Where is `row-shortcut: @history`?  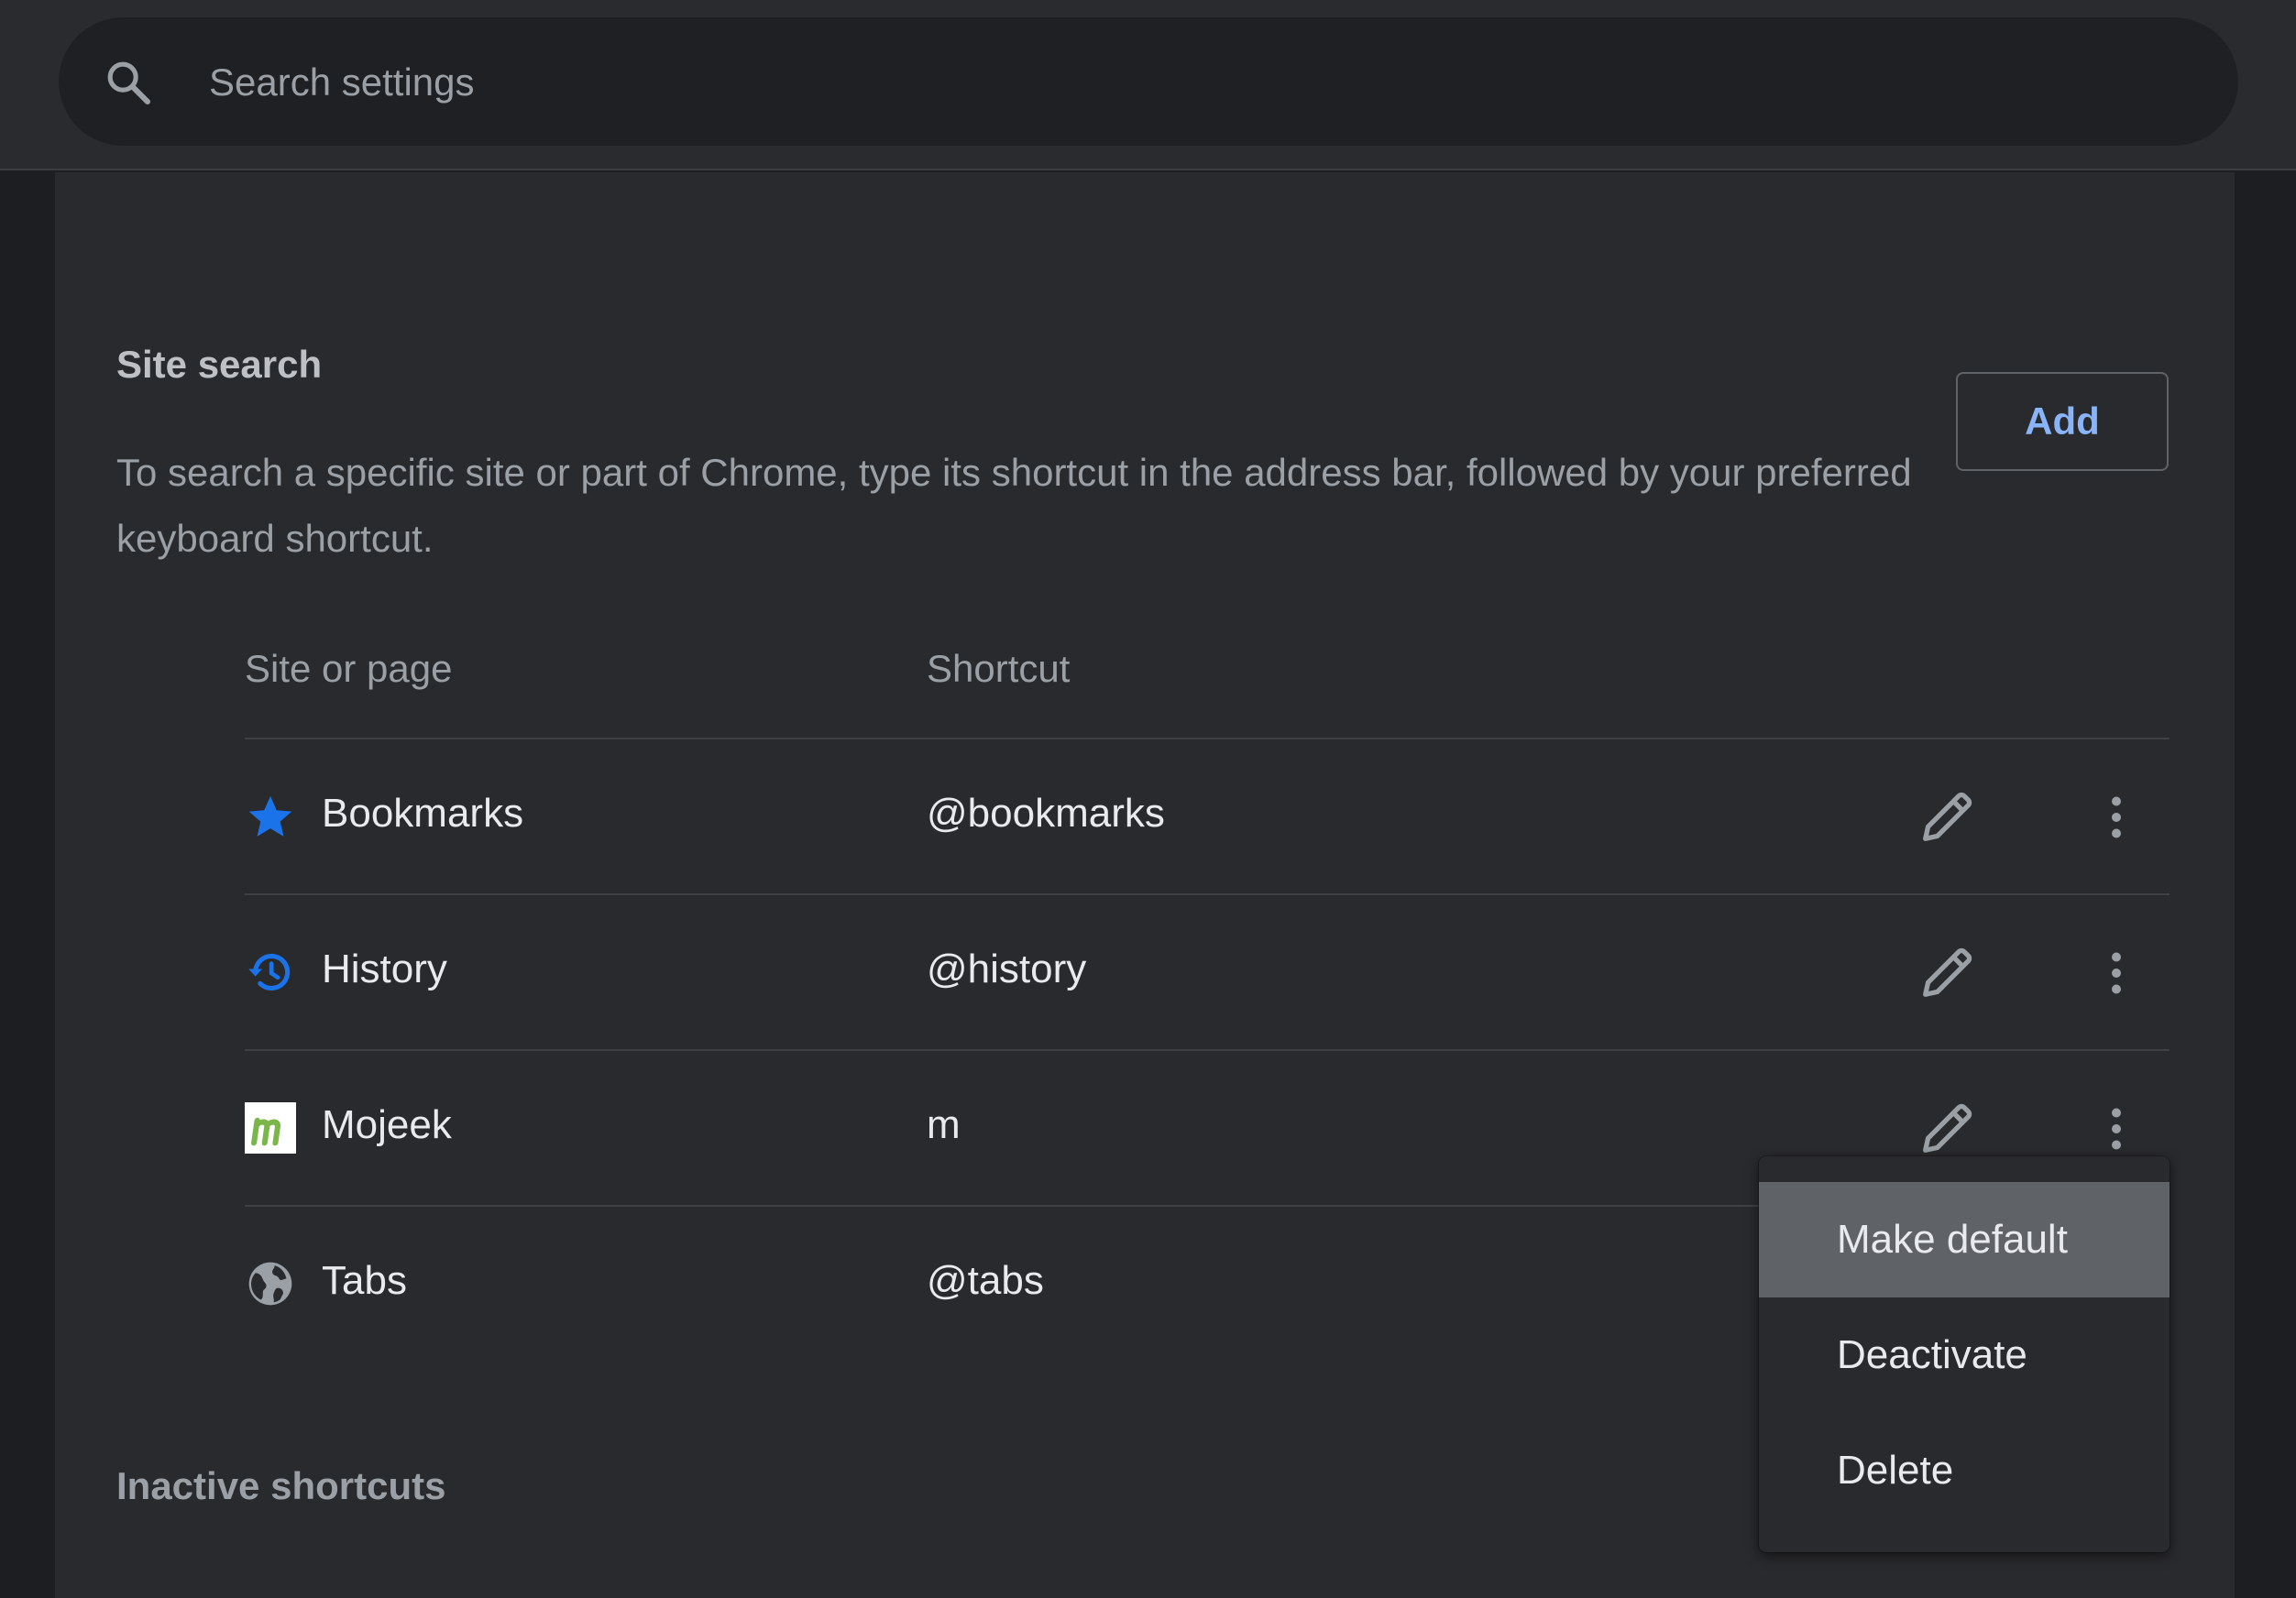 row-shortcut: @history is located at coordinates (1007, 969).